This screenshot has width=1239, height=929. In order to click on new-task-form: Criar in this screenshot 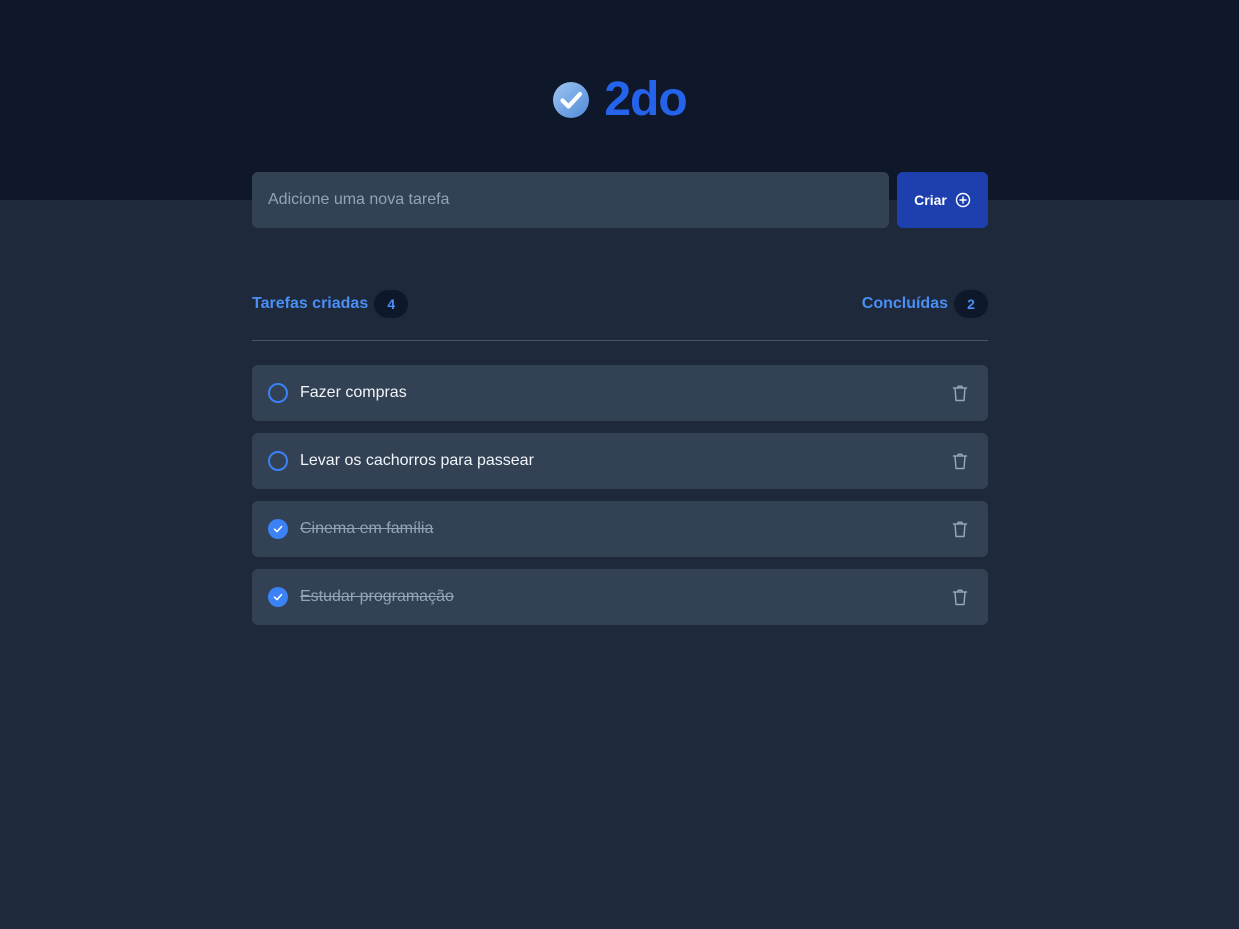, I will do `click(620, 200)`.